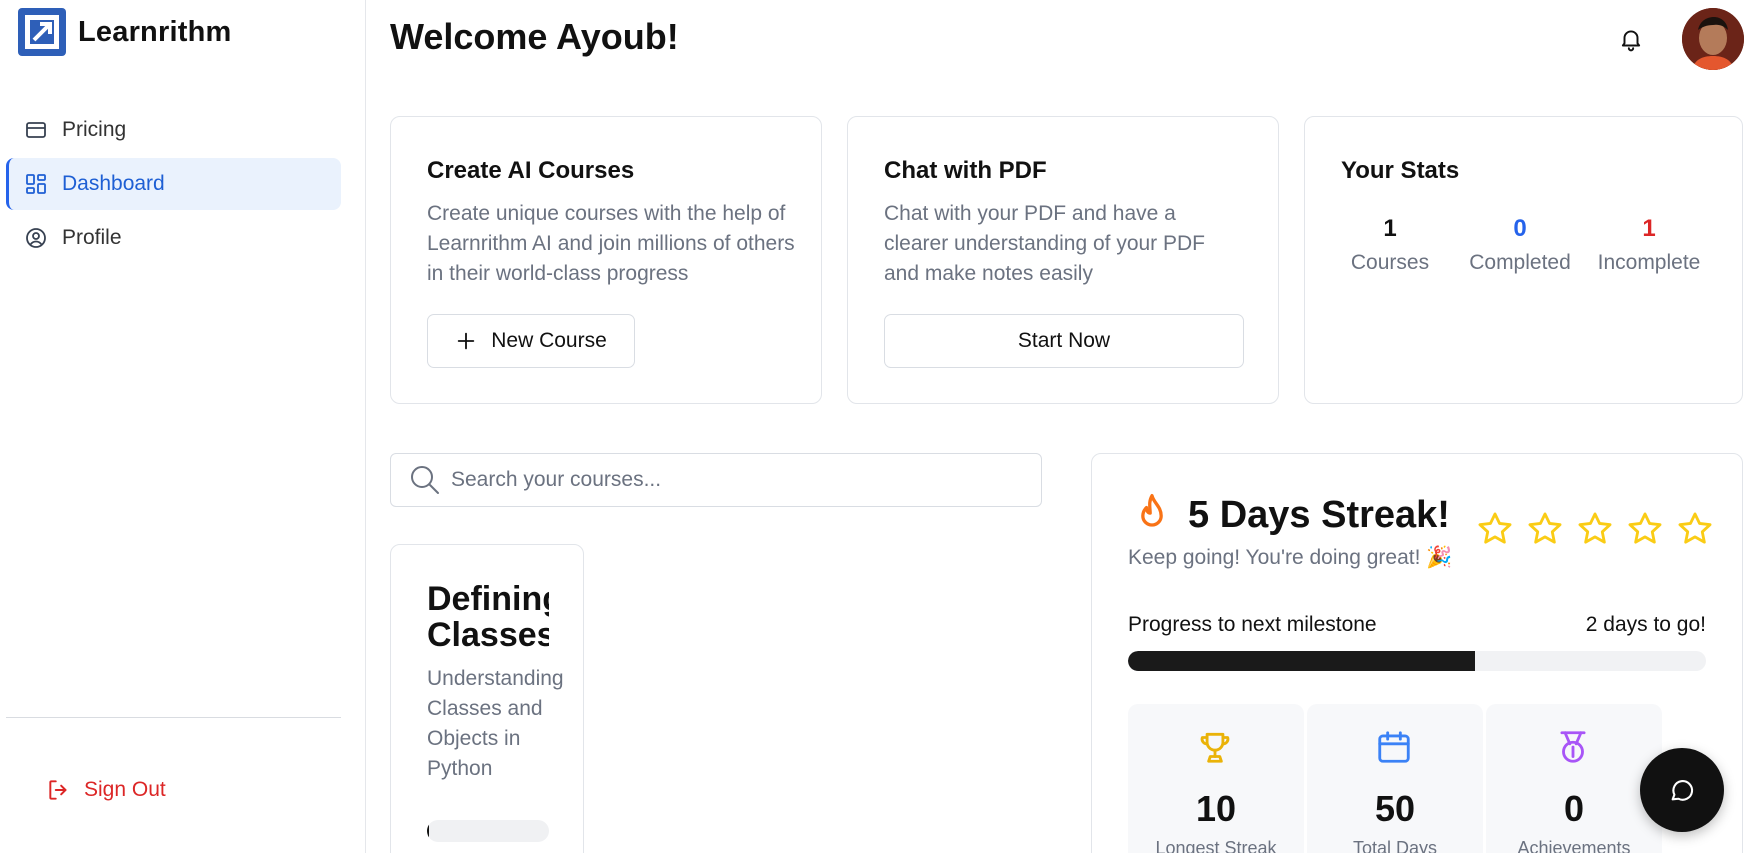 The height and width of the screenshot is (853, 1757). What do you see at coordinates (1301, 661) in the screenshot?
I see `milestone-progress-fill` at bounding box center [1301, 661].